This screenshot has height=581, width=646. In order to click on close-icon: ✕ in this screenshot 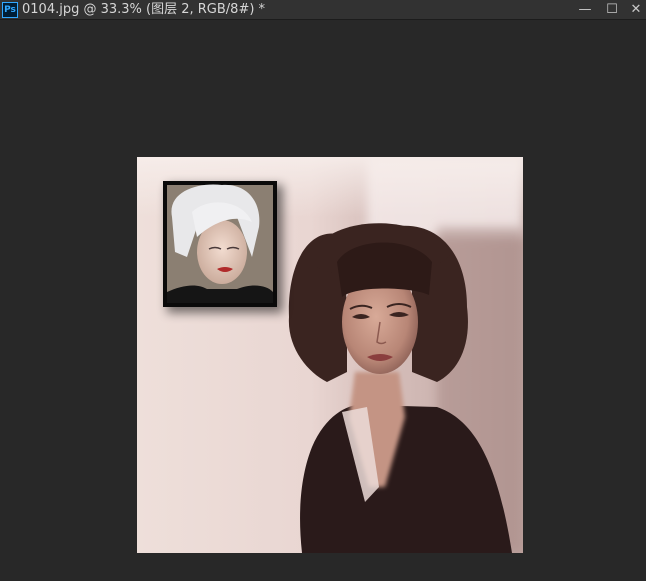, I will do `click(636, 9)`.